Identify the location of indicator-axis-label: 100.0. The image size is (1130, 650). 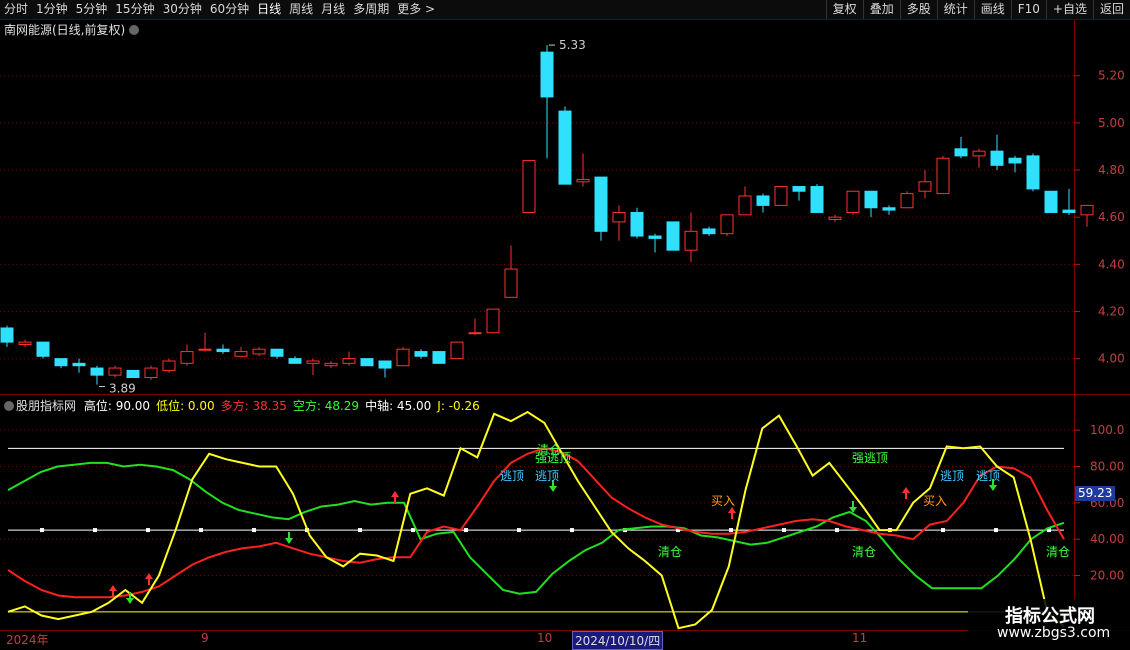
(1107, 430).